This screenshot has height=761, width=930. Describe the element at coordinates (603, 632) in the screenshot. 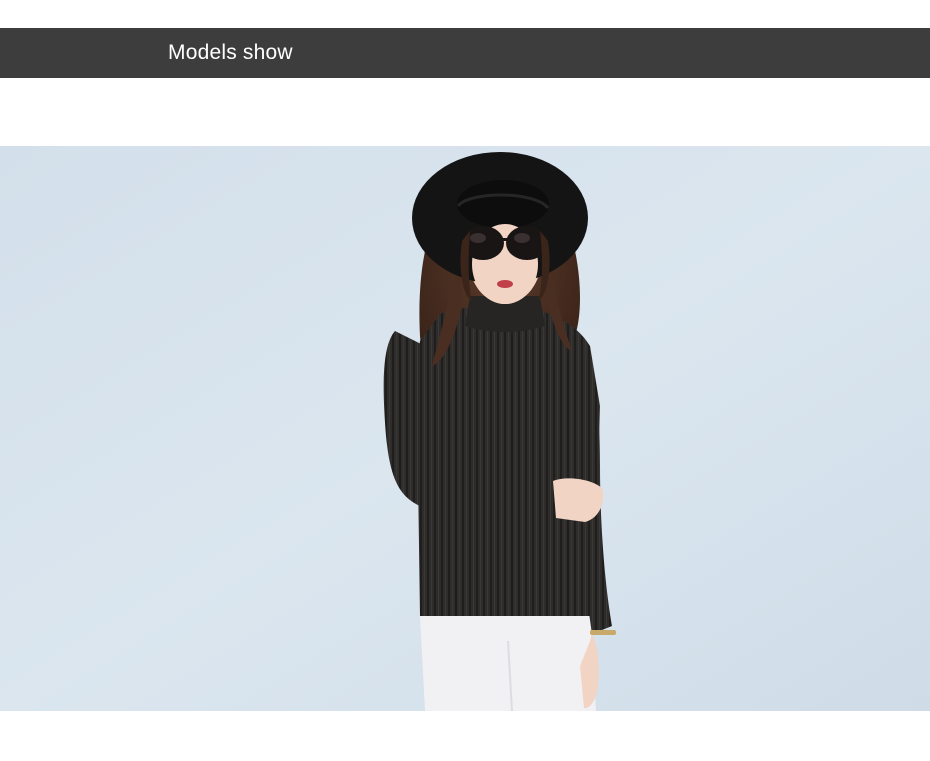

I see `bracelet` at that location.